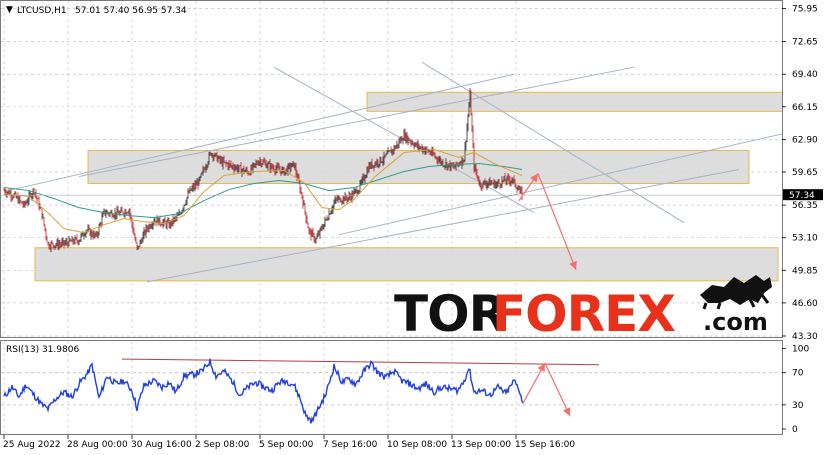 The image size is (828, 455). I want to click on price-tick-label: 43.30, so click(805, 337).